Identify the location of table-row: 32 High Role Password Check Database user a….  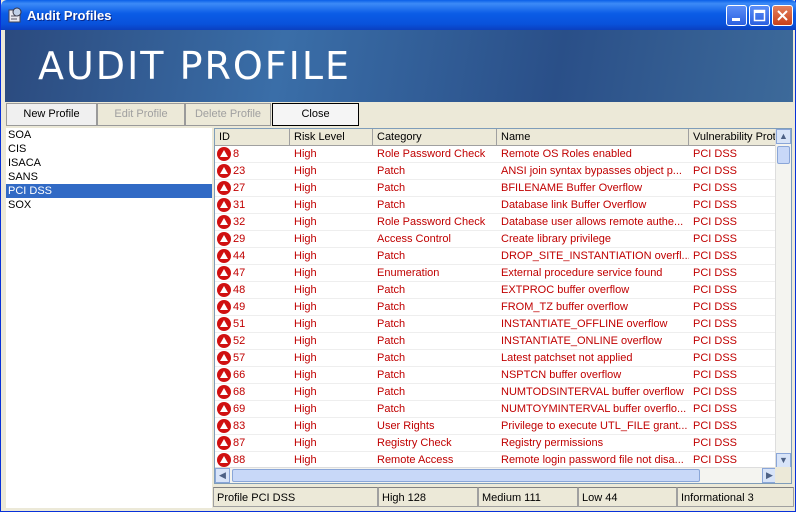
(496, 222).